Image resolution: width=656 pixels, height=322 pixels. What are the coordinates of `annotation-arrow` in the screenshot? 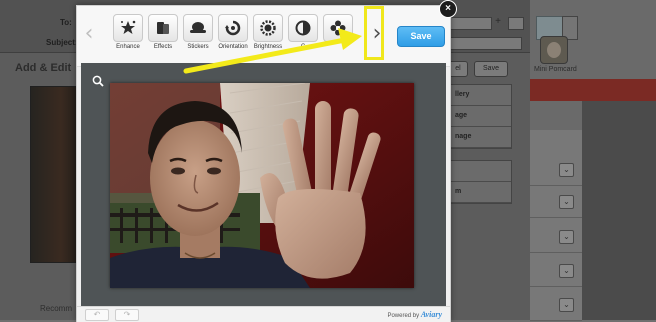 It's located at (272, 51).